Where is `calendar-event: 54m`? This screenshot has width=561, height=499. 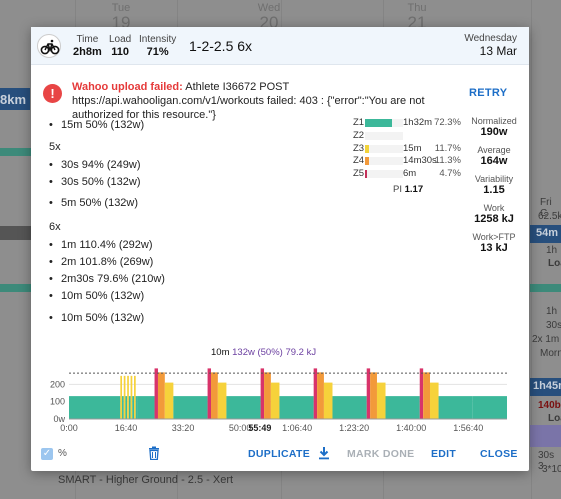 calendar-event: 54m is located at coordinates (545, 234).